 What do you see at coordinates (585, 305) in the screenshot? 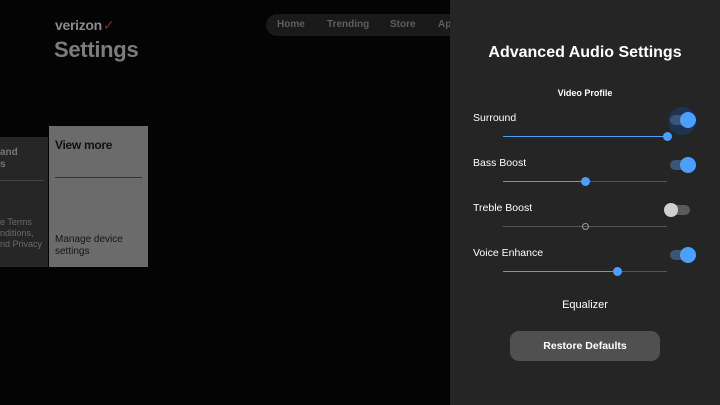
I see `equalizer-button: Equalizer` at bounding box center [585, 305].